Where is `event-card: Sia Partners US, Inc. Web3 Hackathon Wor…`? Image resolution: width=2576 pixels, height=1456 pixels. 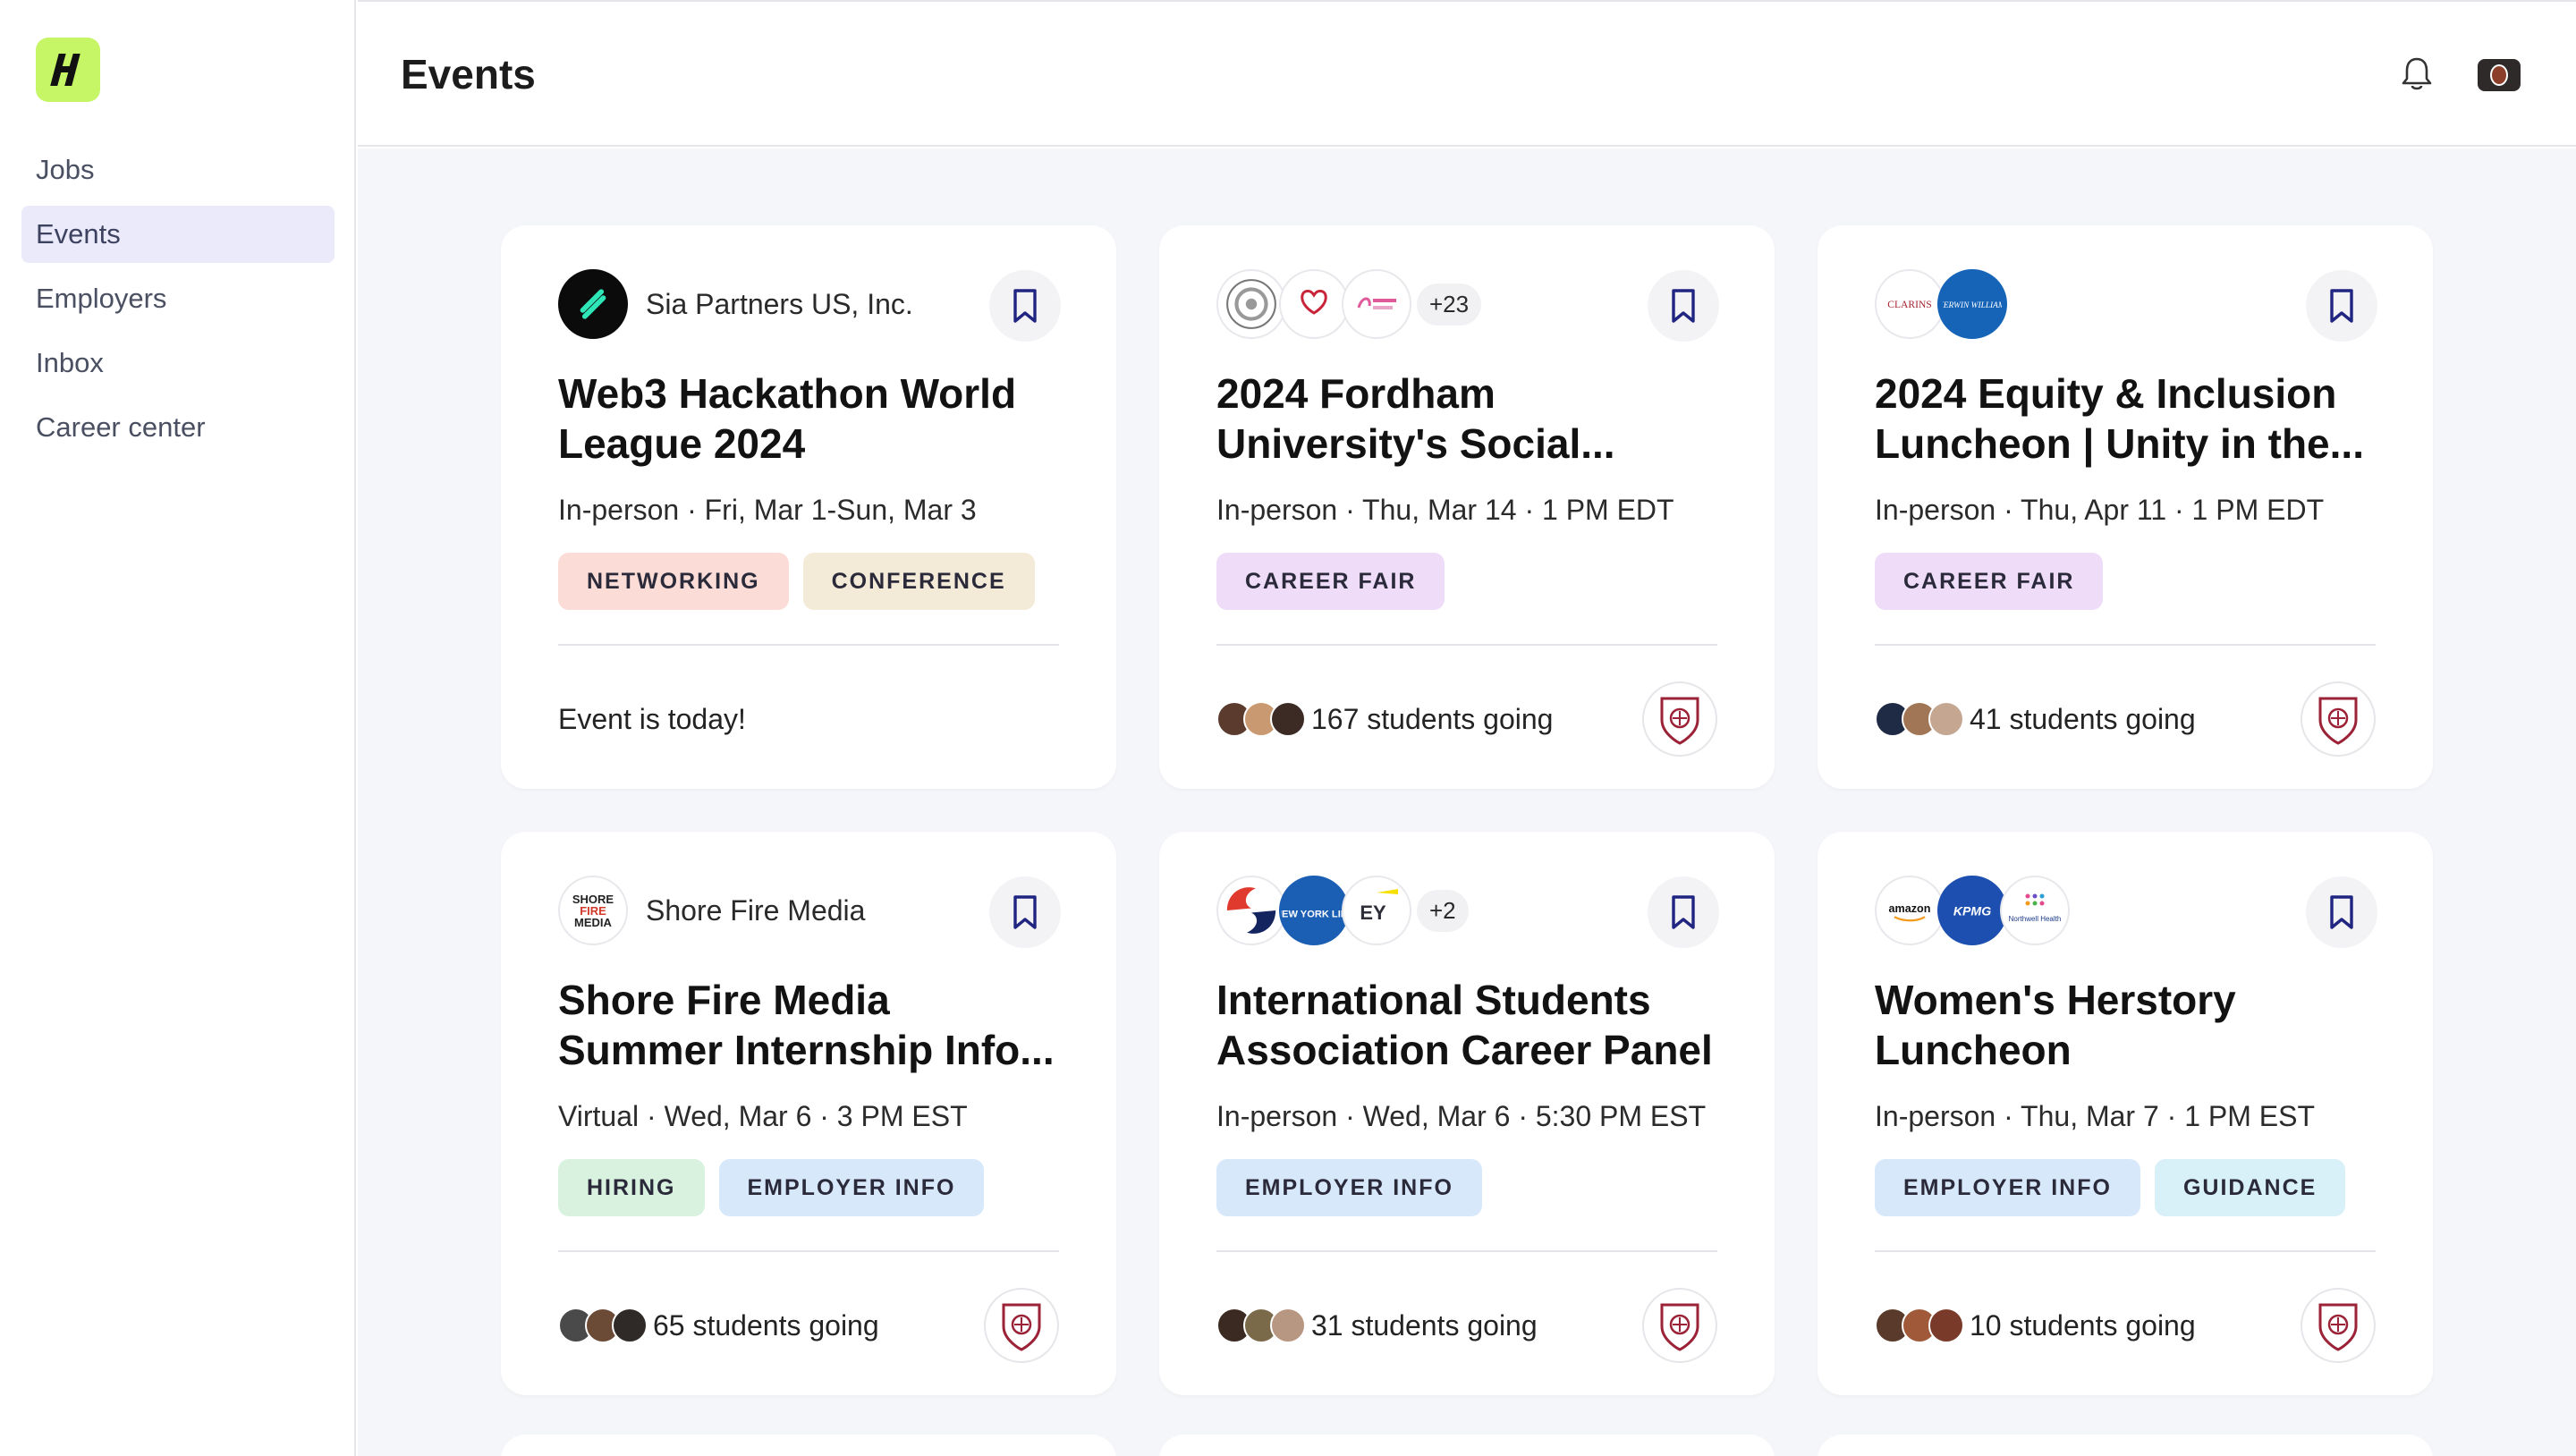
event-card: Sia Partners US, Inc. Web3 Hackathon Wor… is located at coordinates (808, 507).